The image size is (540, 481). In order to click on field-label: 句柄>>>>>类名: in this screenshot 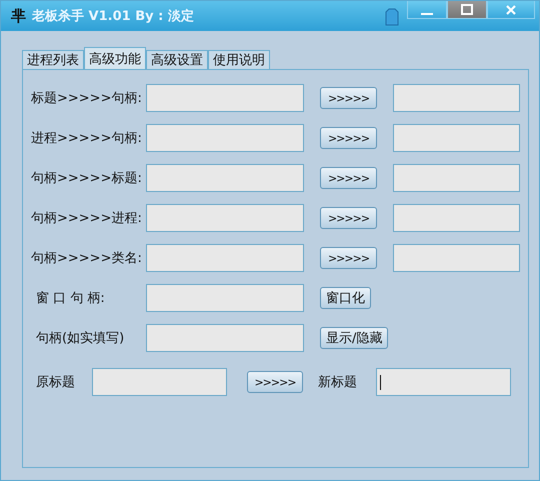, I will do `click(87, 258)`.